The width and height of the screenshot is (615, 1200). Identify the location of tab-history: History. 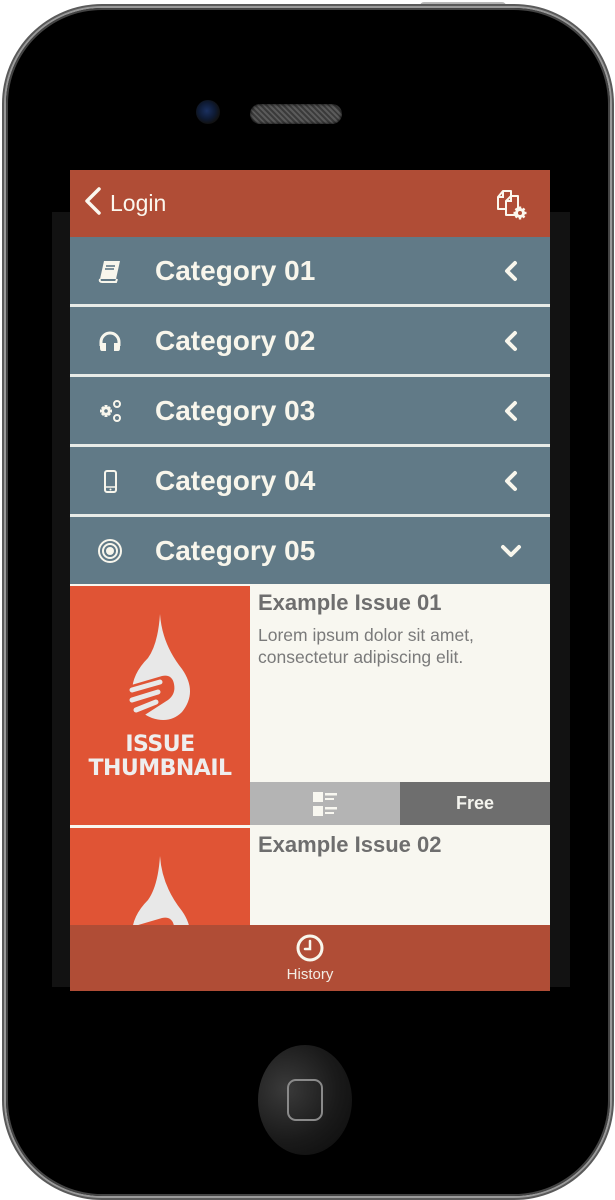
(310, 958).